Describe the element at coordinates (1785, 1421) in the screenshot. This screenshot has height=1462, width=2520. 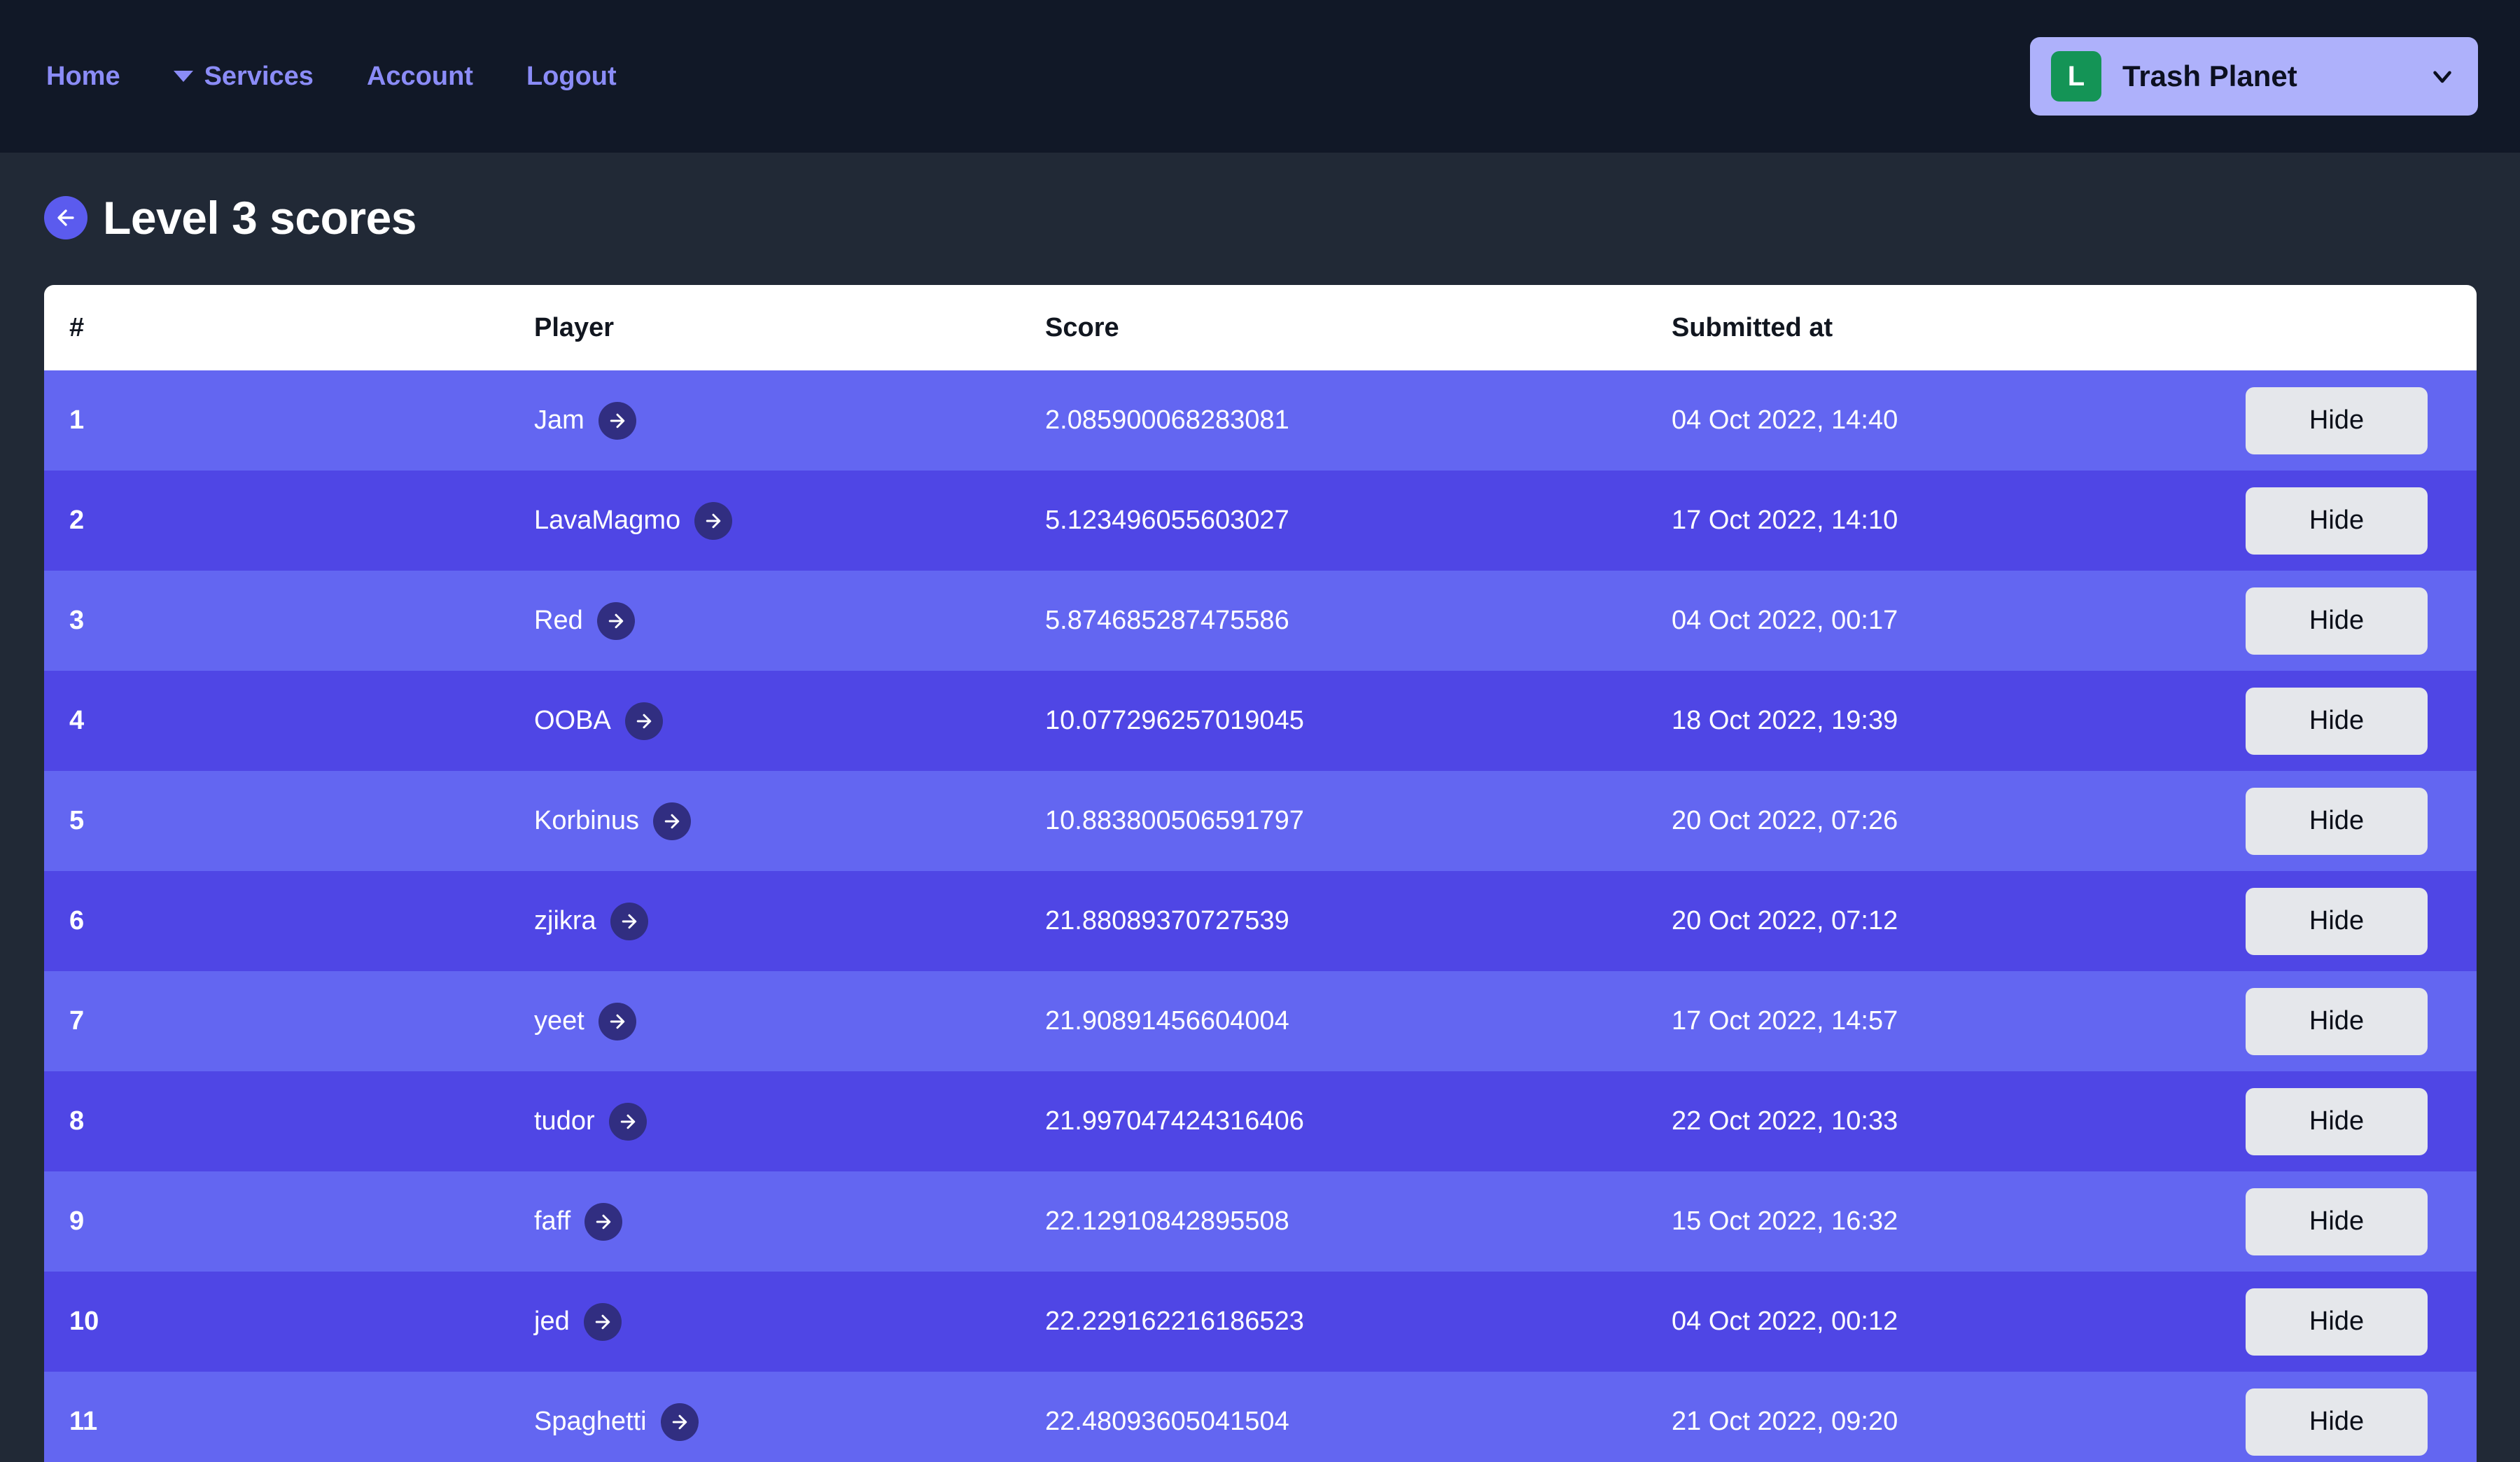
I see `cell-submitted-at: 21 Oct 2022, 09:20` at that location.